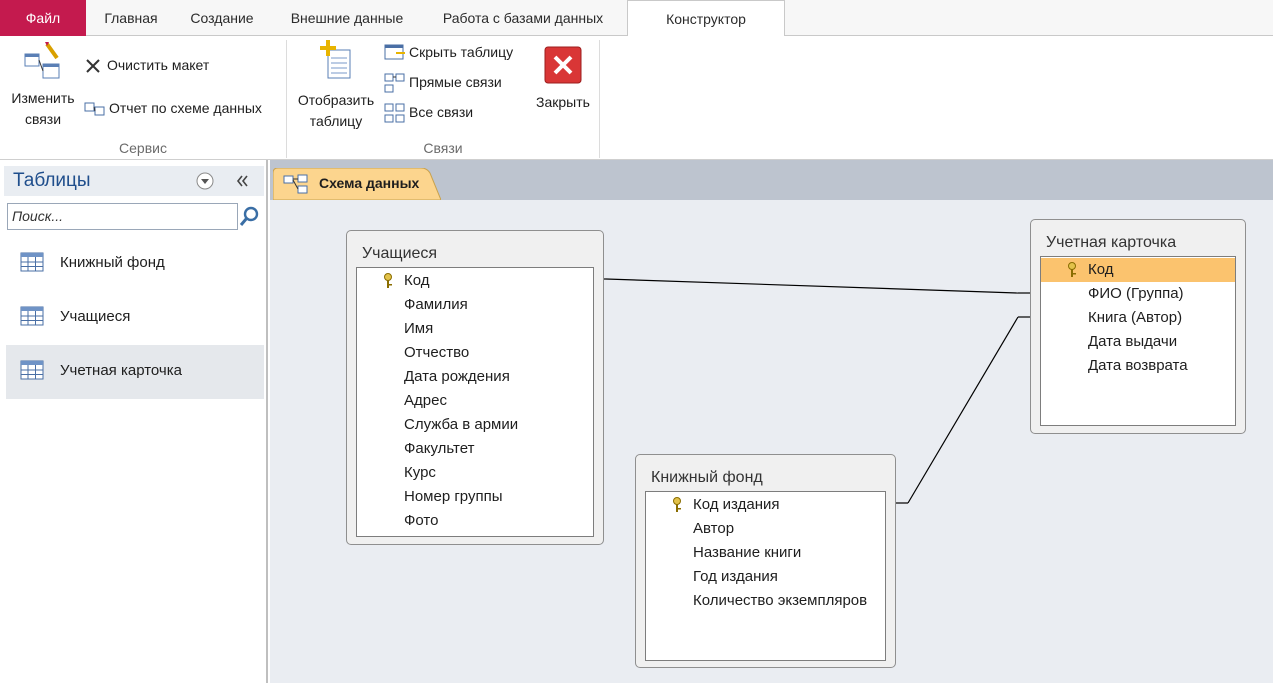 This screenshot has height=683, width=1273. What do you see at coordinates (394, 83) in the screenshot?
I see `direct-relationships-icon` at bounding box center [394, 83].